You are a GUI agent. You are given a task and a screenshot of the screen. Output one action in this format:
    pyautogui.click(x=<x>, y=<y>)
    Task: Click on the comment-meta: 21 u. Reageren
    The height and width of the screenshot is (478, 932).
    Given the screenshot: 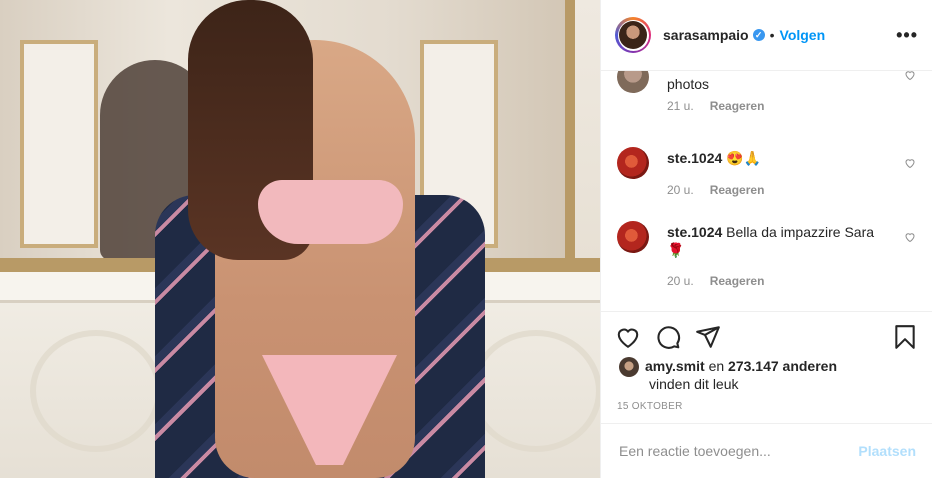 What is the action you would take?
    pyautogui.click(x=715, y=106)
    